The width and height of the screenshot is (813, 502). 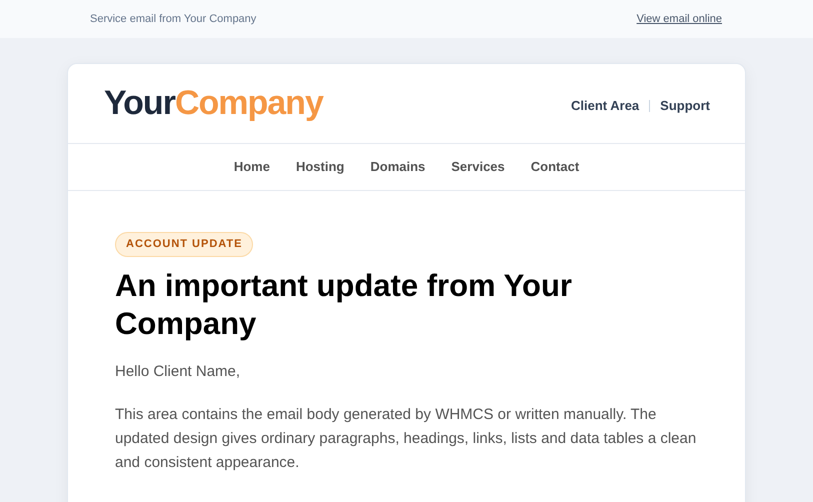 I want to click on header-link: Client Area, so click(x=605, y=106).